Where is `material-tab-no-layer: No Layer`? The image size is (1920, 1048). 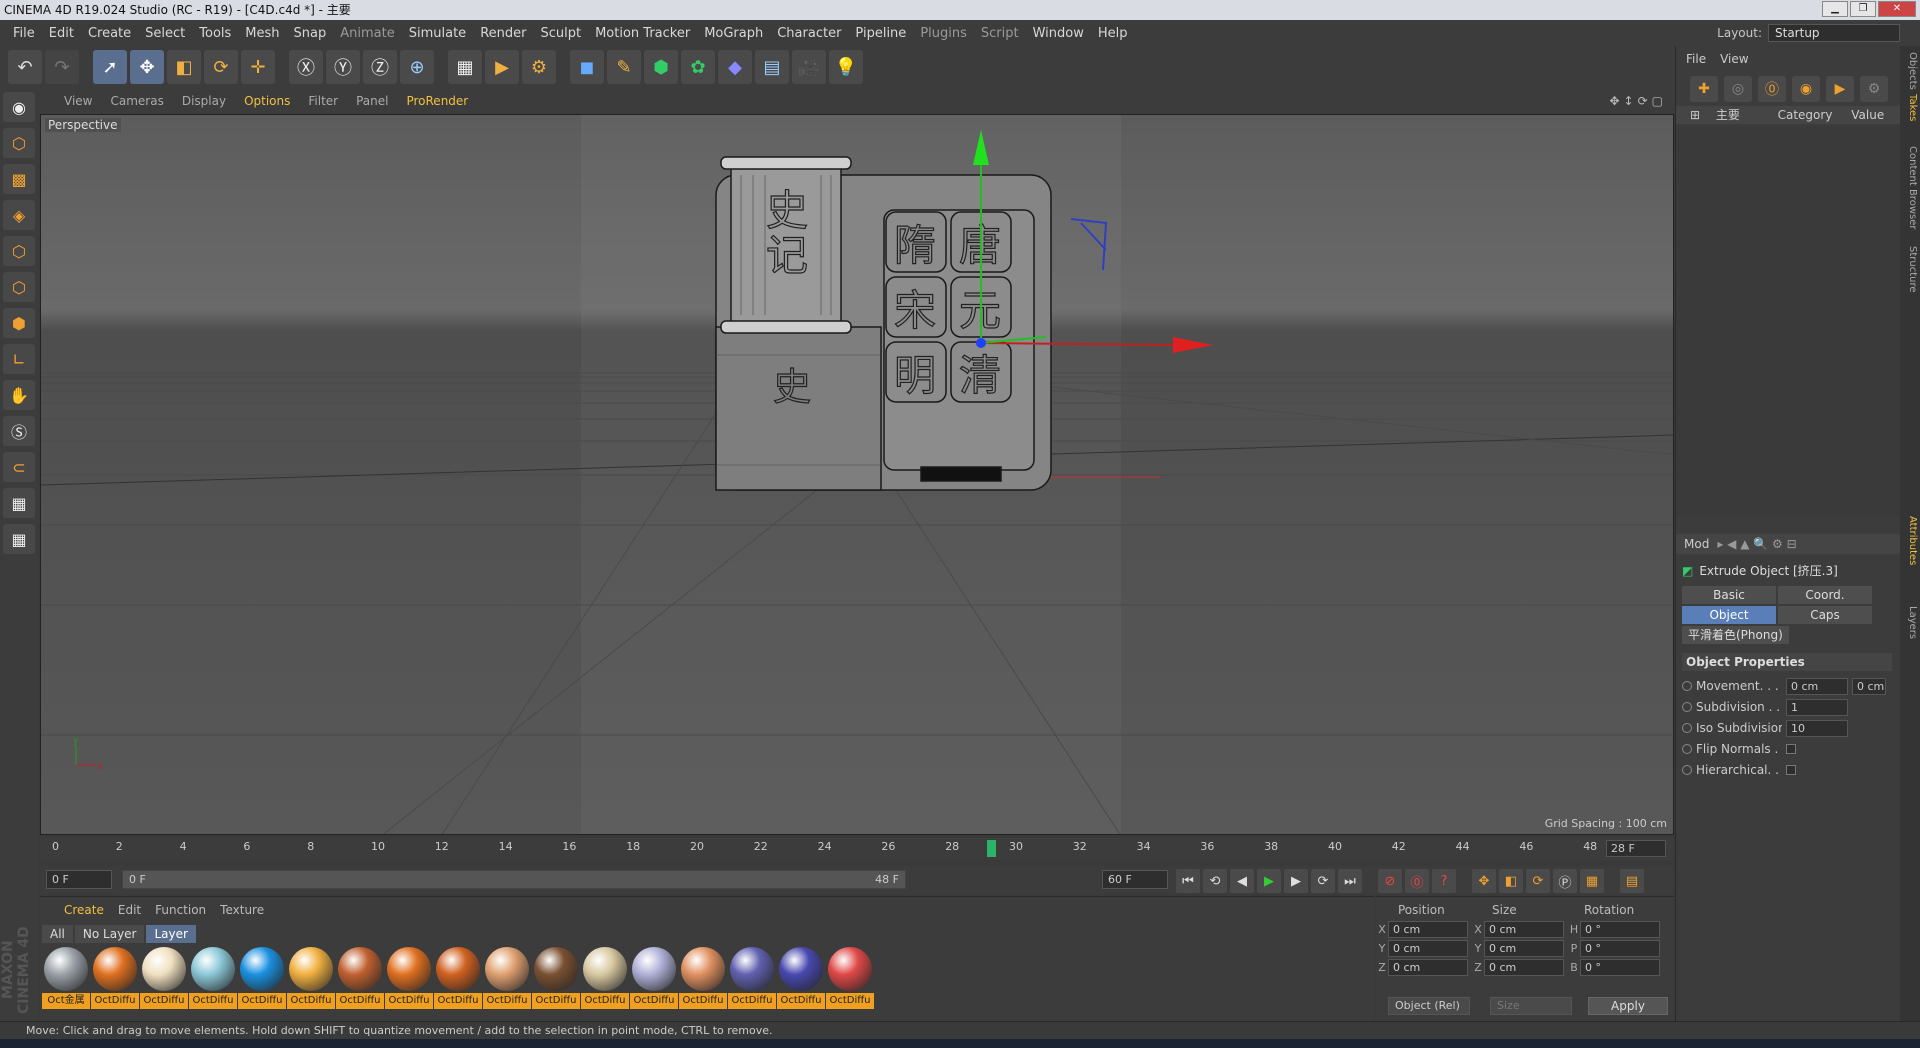 material-tab-no-layer: No Layer is located at coordinates (109, 934).